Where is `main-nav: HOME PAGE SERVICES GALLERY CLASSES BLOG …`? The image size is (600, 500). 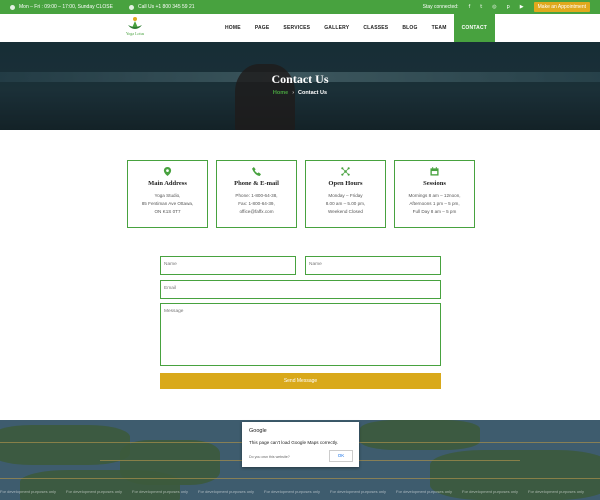 main-nav: HOME PAGE SERVICES GALLERY CLASSES BLOG … is located at coordinates (357, 28).